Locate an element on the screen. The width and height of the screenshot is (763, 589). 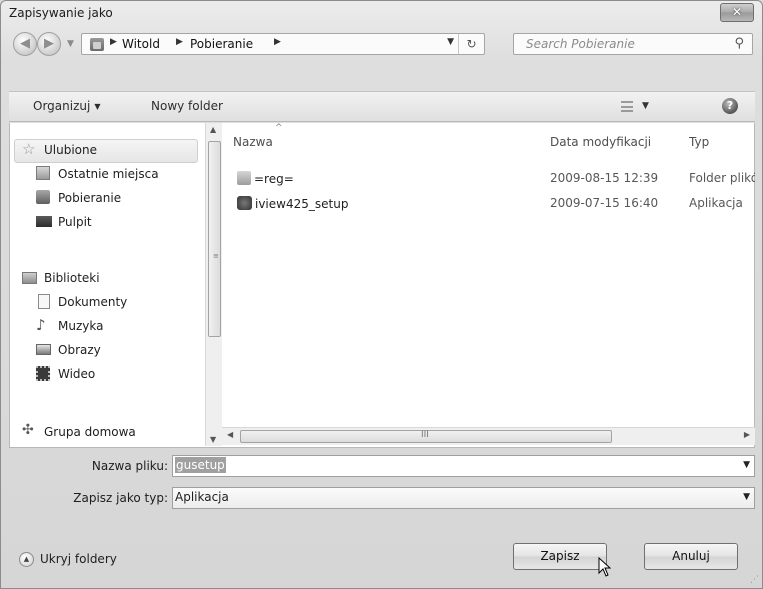
forward-button: ▶ is located at coordinates (49, 44).